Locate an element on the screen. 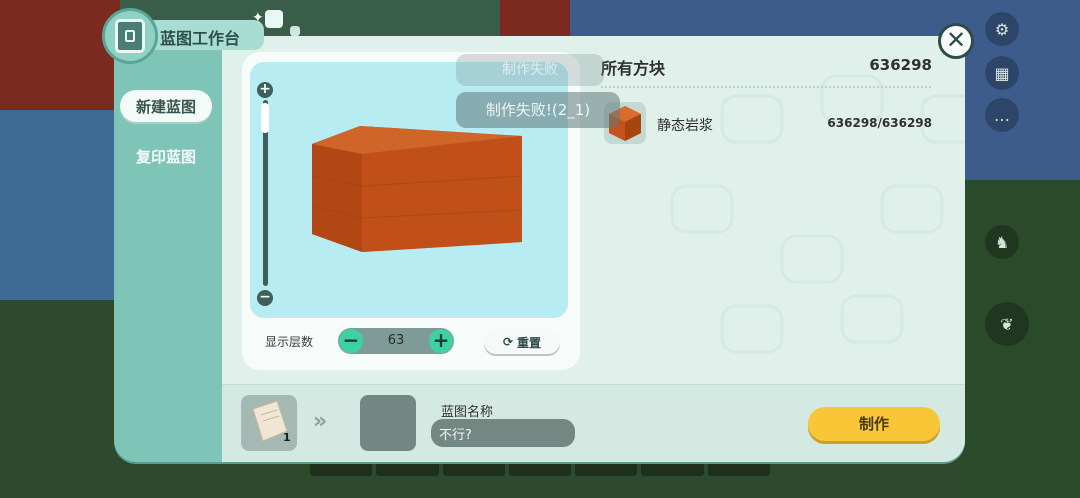  blueprint-name-label: 蓝图名称 is located at coordinates (467, 412).